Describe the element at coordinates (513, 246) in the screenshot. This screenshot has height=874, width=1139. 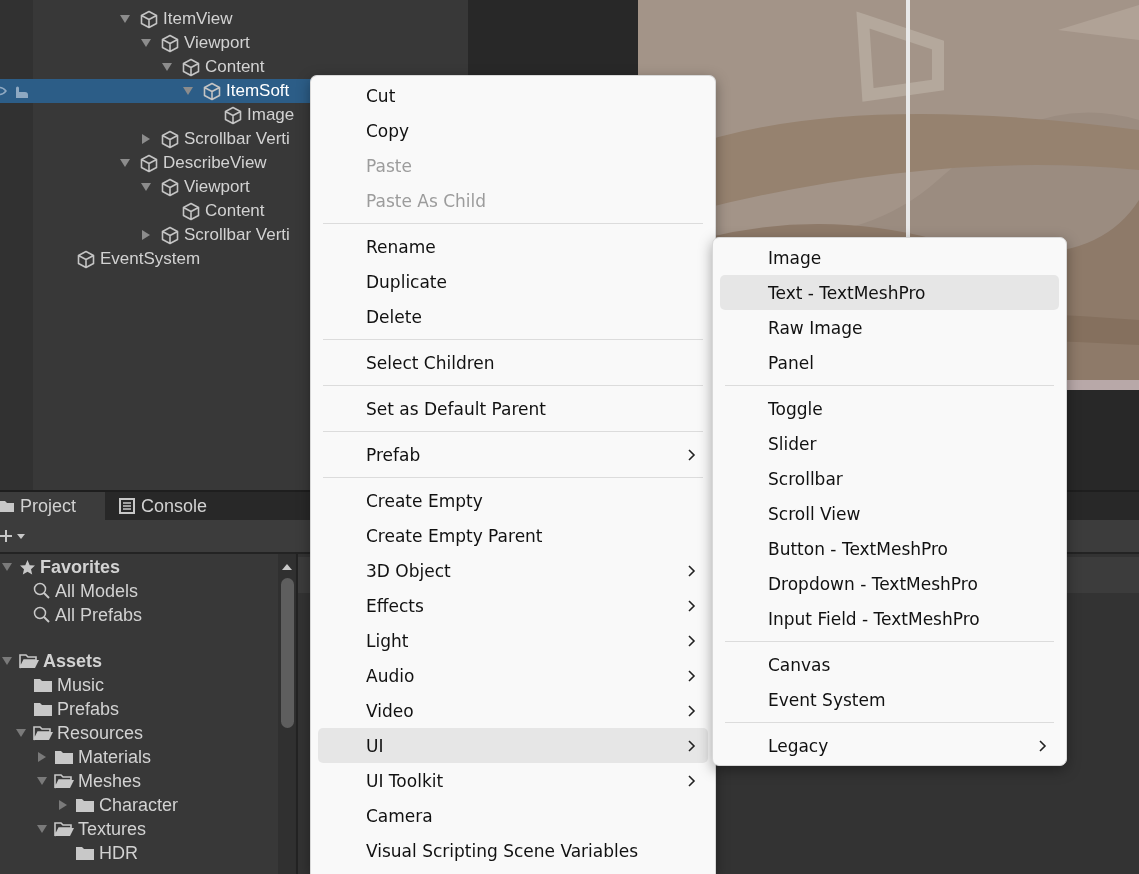
I see `menu-item: Rename` at that location.